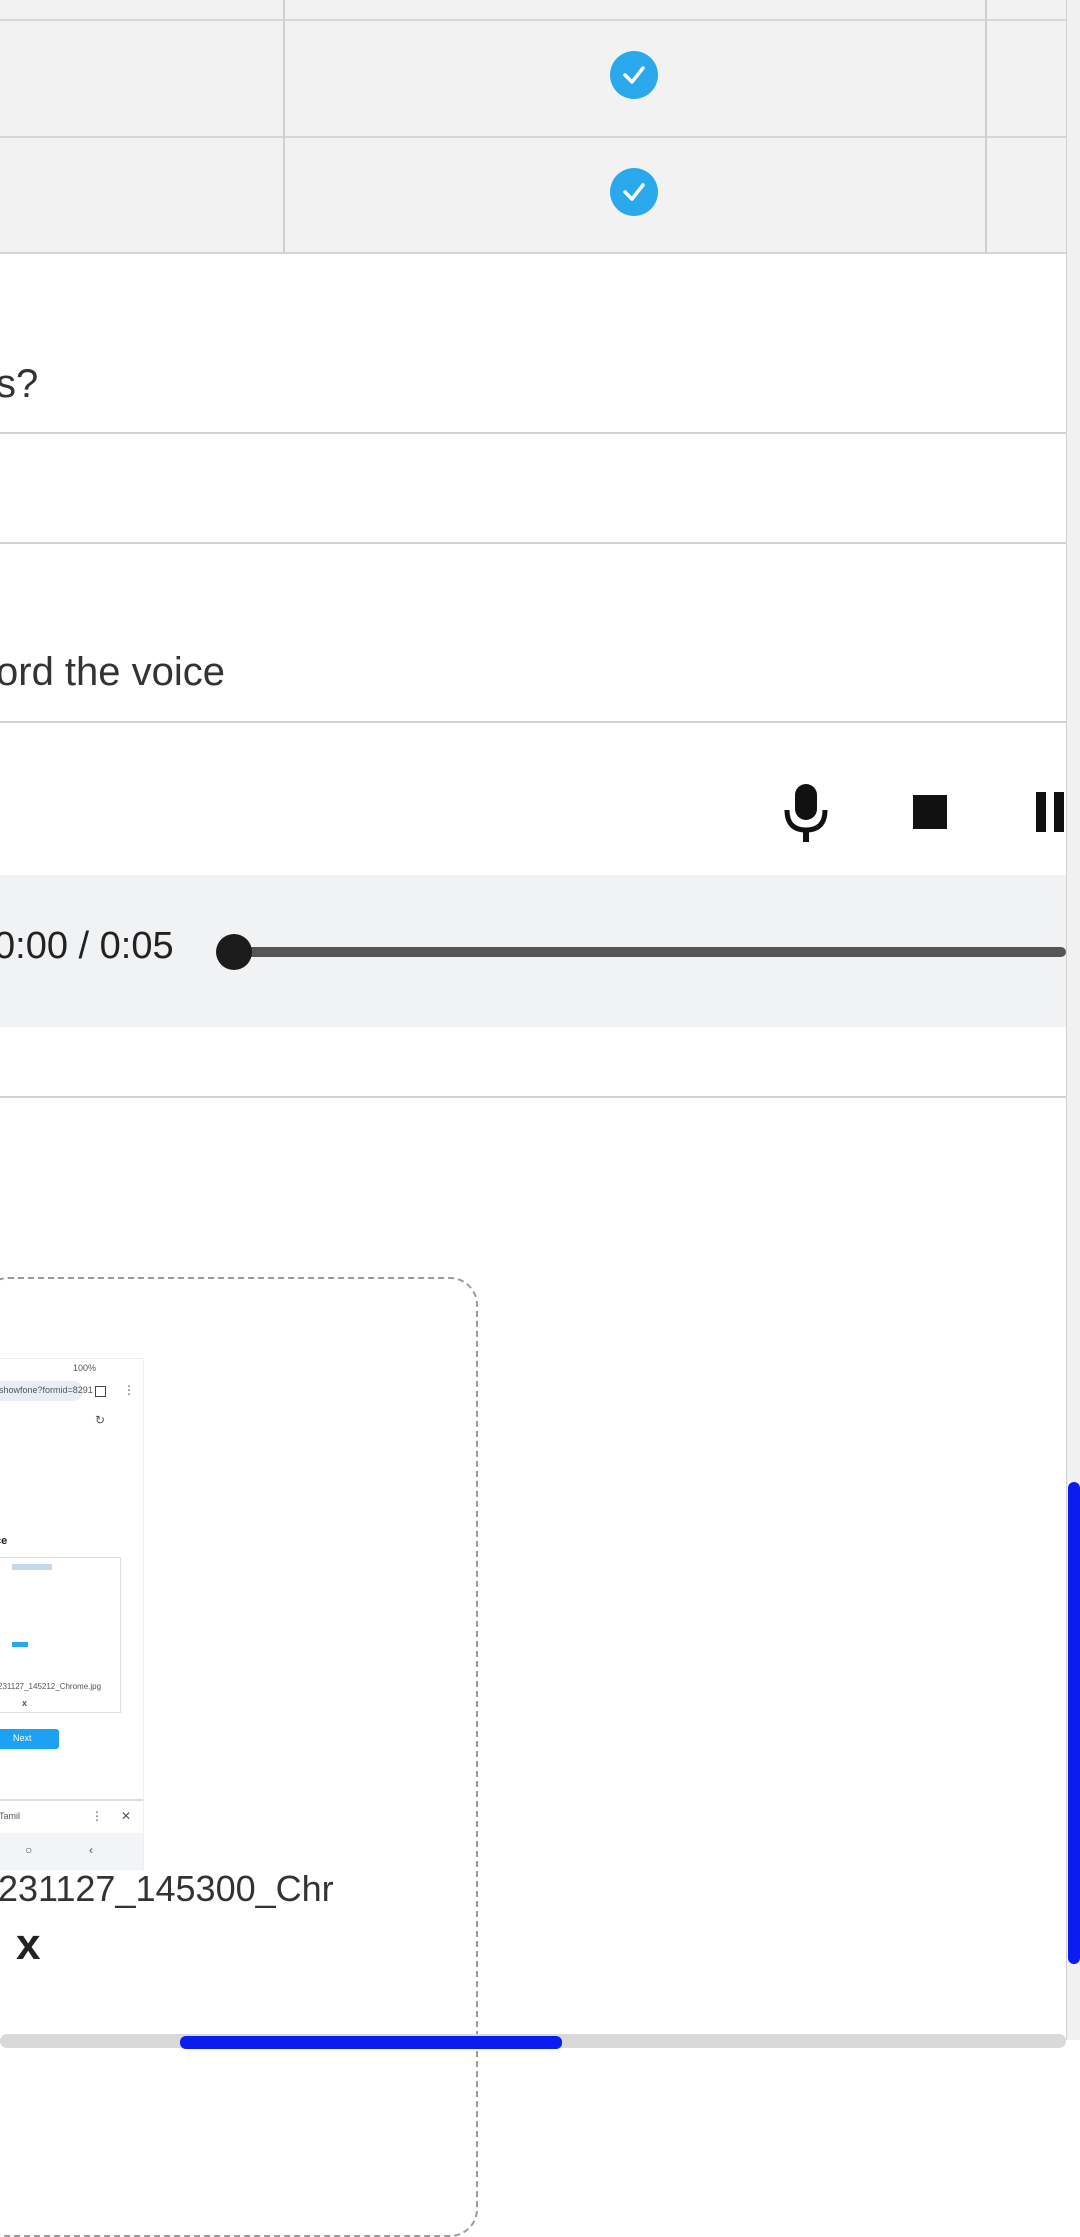  I want to click on audio-progress-track, so click(650, 952).